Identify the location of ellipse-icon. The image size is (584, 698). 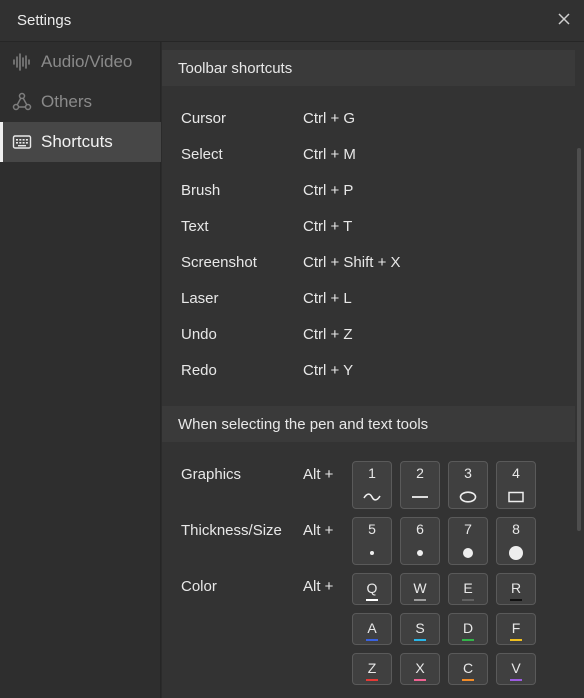
(468, 497).